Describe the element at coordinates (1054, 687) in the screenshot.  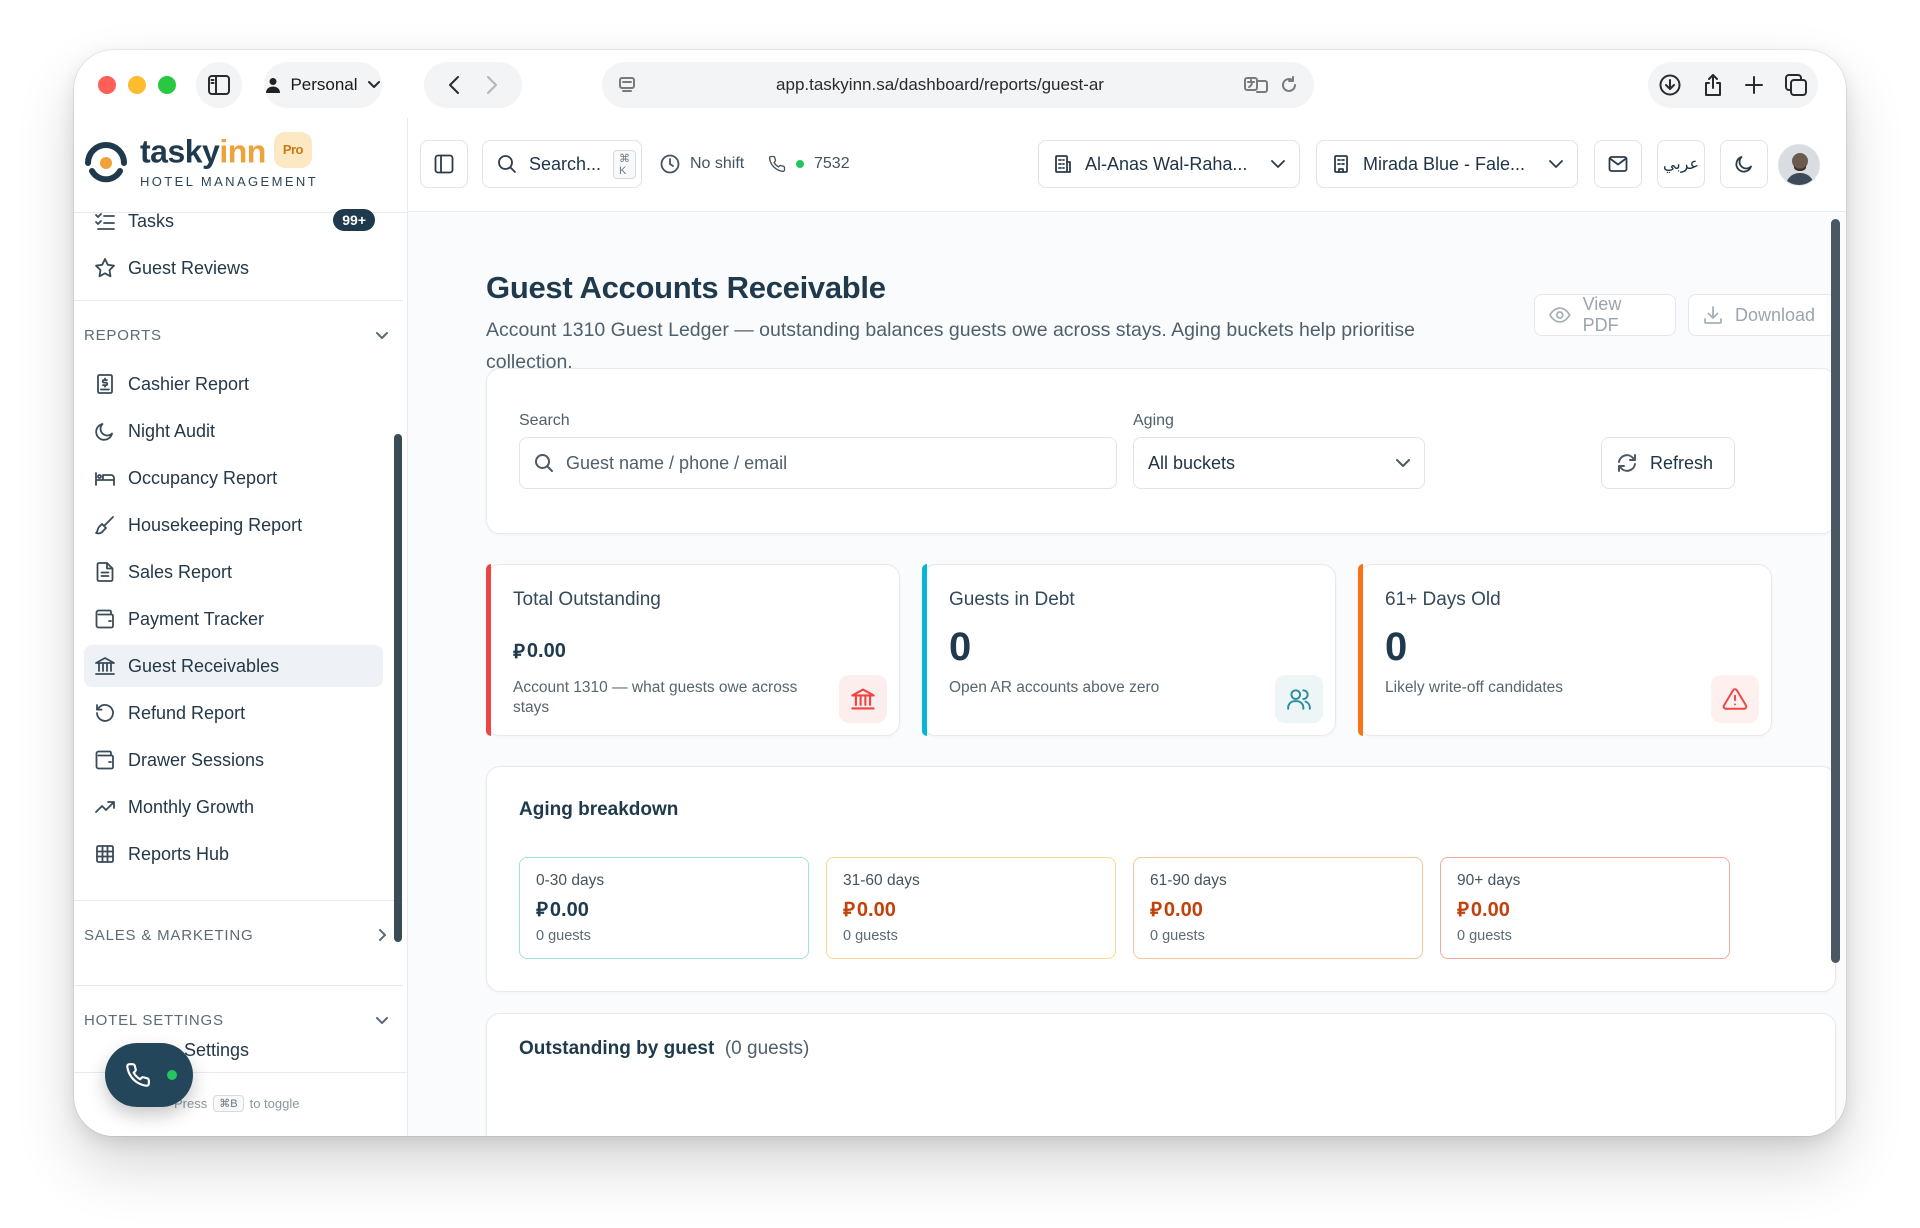
I see `stat-description: Open AR accounts above zero` at that location.